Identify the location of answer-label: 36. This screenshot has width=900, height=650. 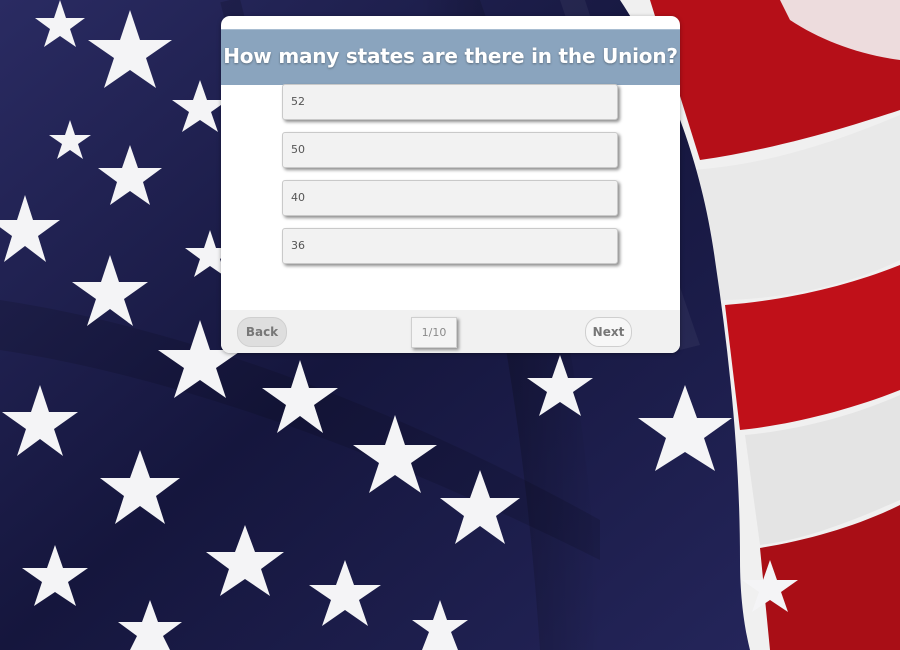
(298, 245).